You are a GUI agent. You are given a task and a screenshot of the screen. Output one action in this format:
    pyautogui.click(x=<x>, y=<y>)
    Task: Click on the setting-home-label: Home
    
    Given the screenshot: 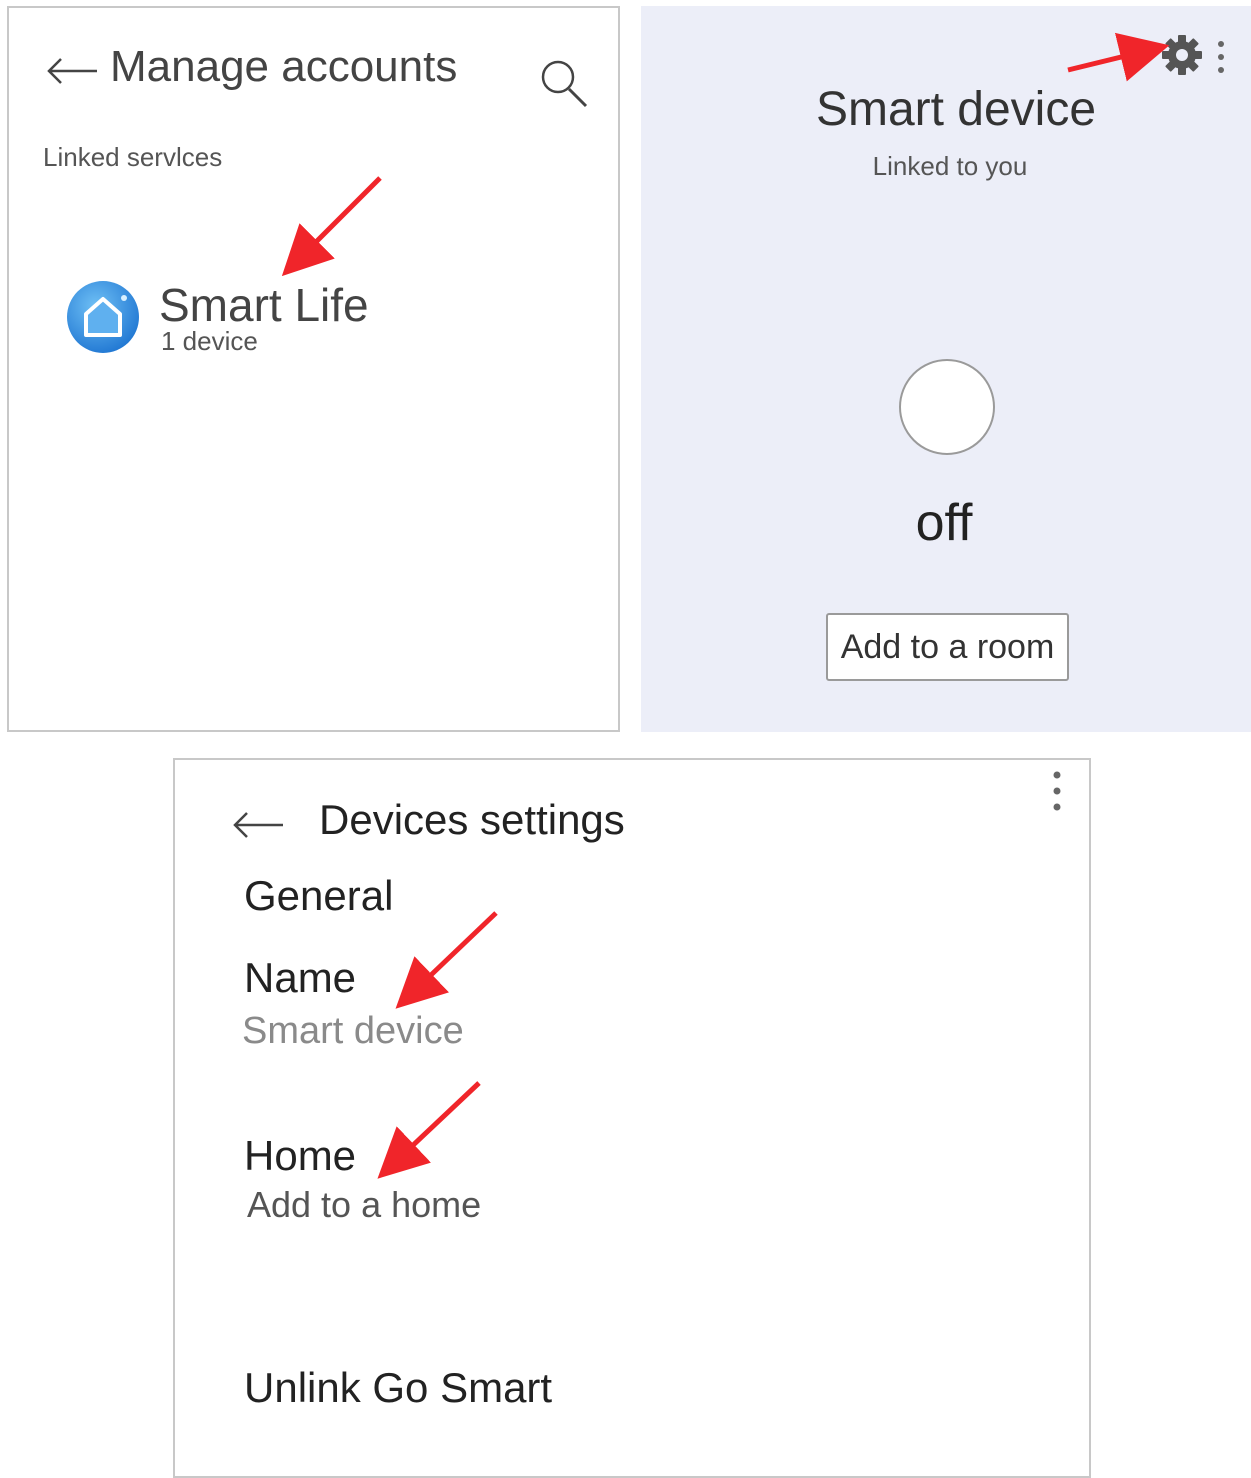 What is the action you would take?
    pyautogui.click(x=300, y=1155)
    